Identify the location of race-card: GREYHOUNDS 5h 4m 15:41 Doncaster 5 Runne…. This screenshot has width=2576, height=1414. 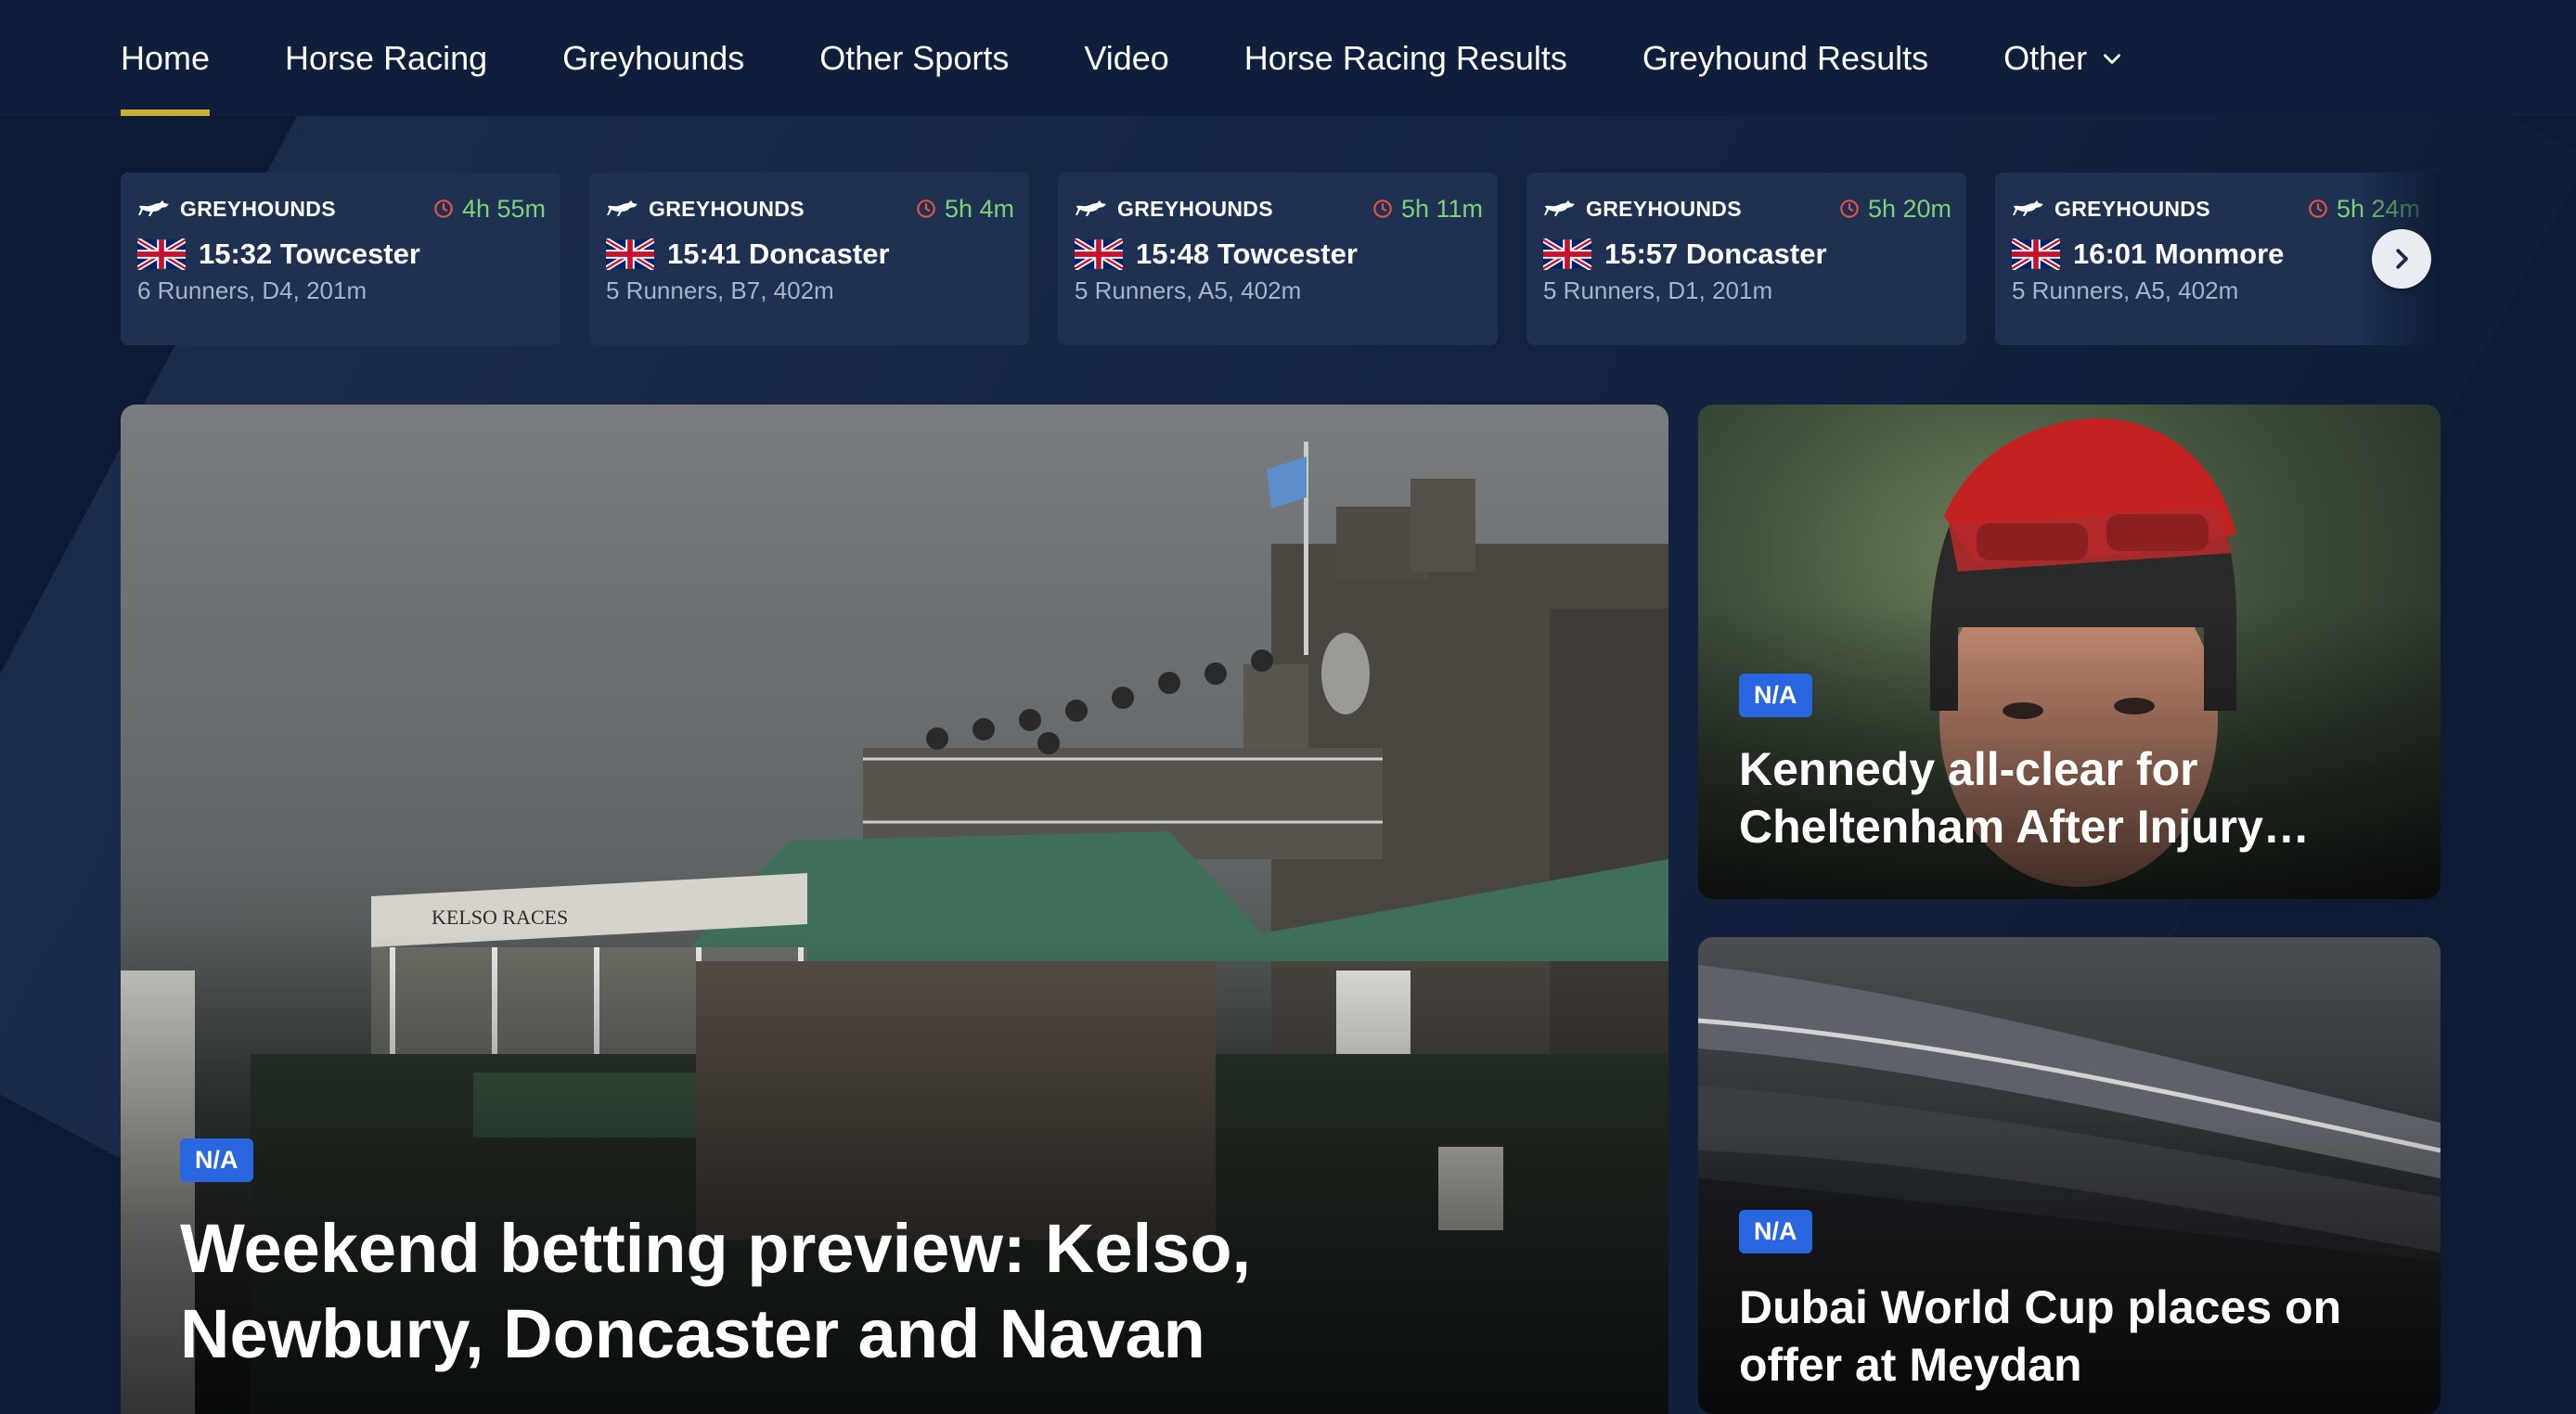
(809, 259).